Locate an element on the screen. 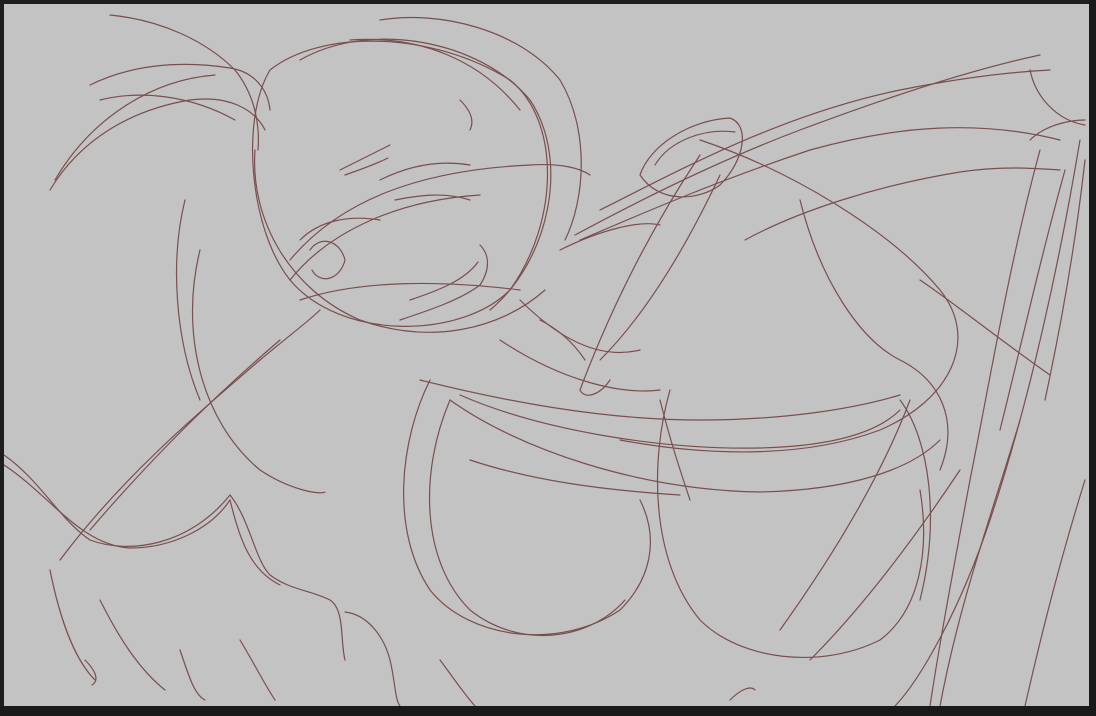  bottom-gutter is located at coordinates (548, 711).